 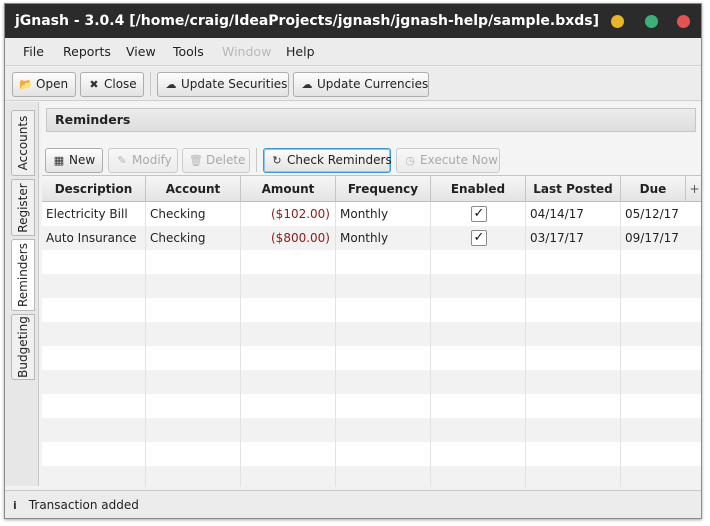 I want to click on menu-tools: Tools, so click(x=188, y=52).